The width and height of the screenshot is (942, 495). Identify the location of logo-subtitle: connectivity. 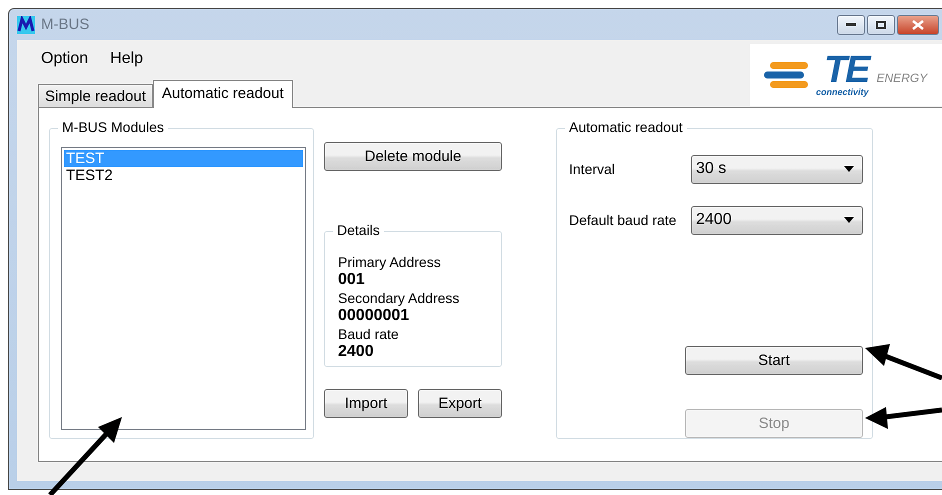
(842, 92).